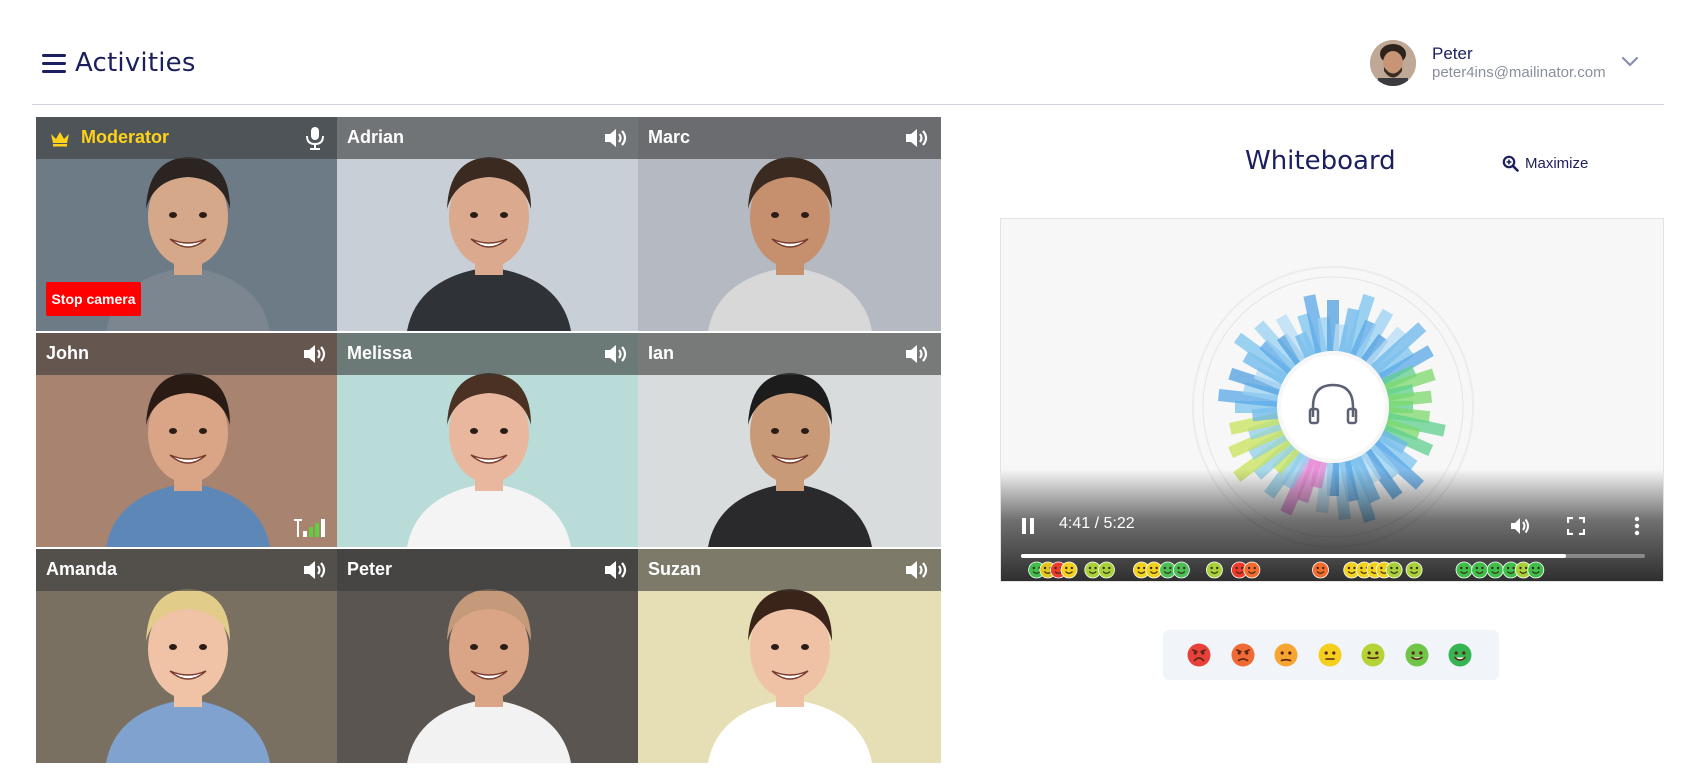 Image resolution: width=1684 pixels, height=778 pixels. I want to click on fullscreen-icon, so click(1576, 526).